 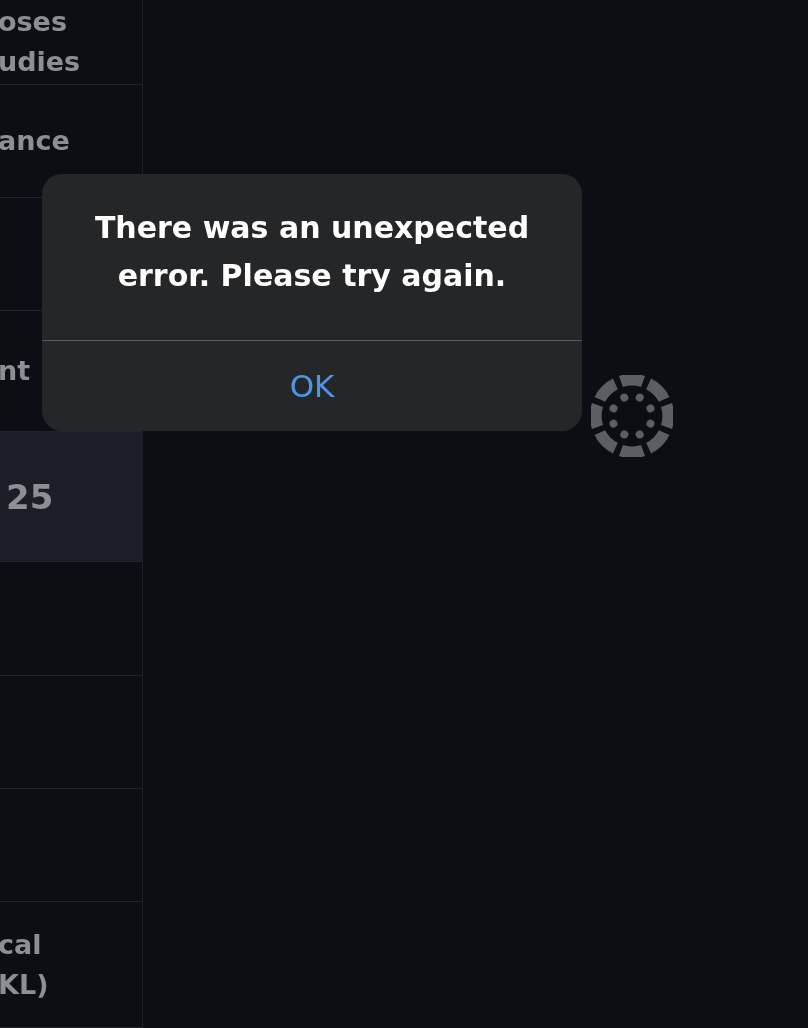 I want to click on loading-spinner-icon, so click(x=632, y=416).